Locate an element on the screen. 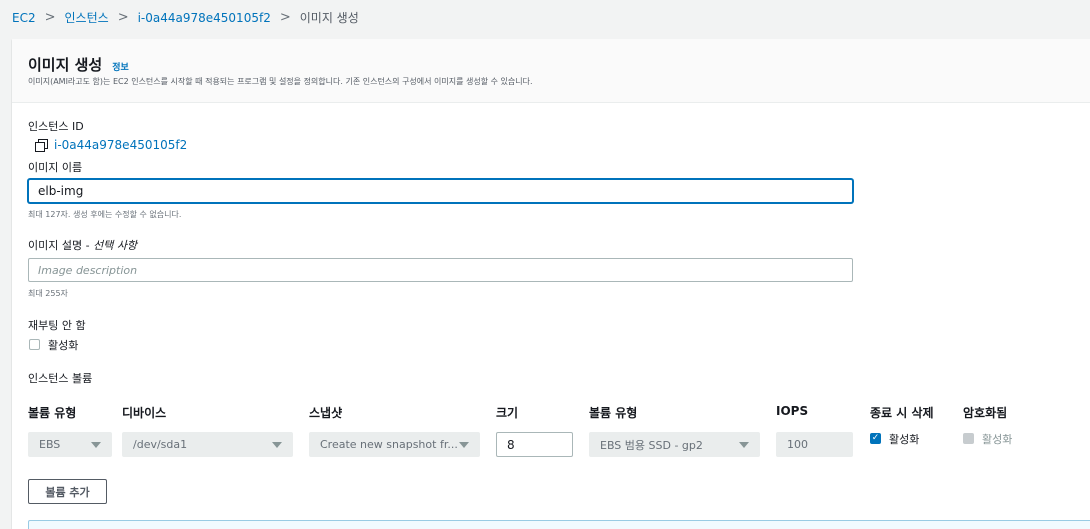 The image size is (1090, 529). col-device: 디바이스 is located at coordinates (144, 413).